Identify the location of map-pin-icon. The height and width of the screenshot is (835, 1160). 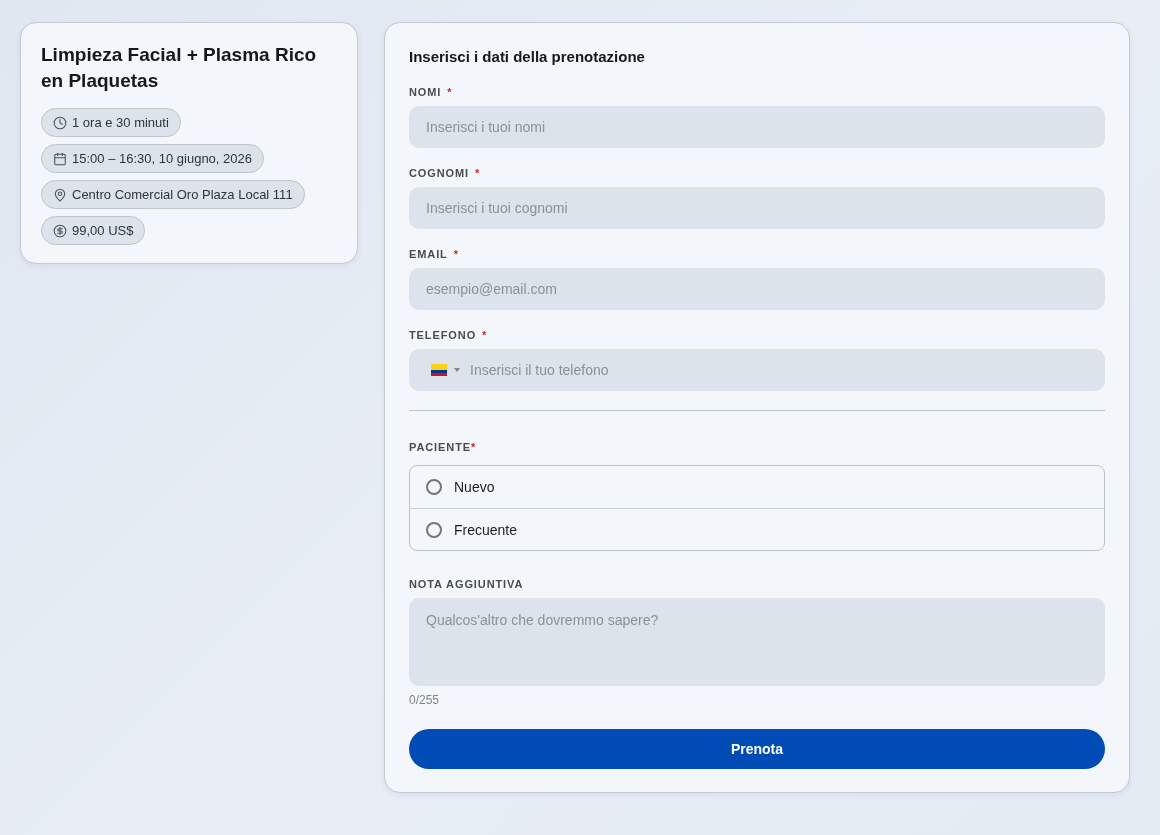
(60, 194).